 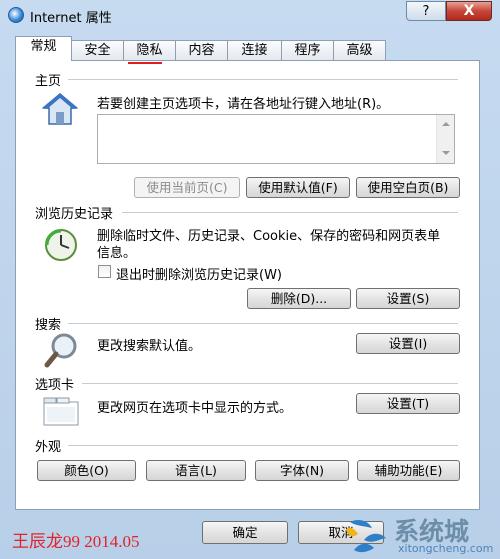 I want to click on use-current-button: 使用当前页(C), so click(x=187, y=187).